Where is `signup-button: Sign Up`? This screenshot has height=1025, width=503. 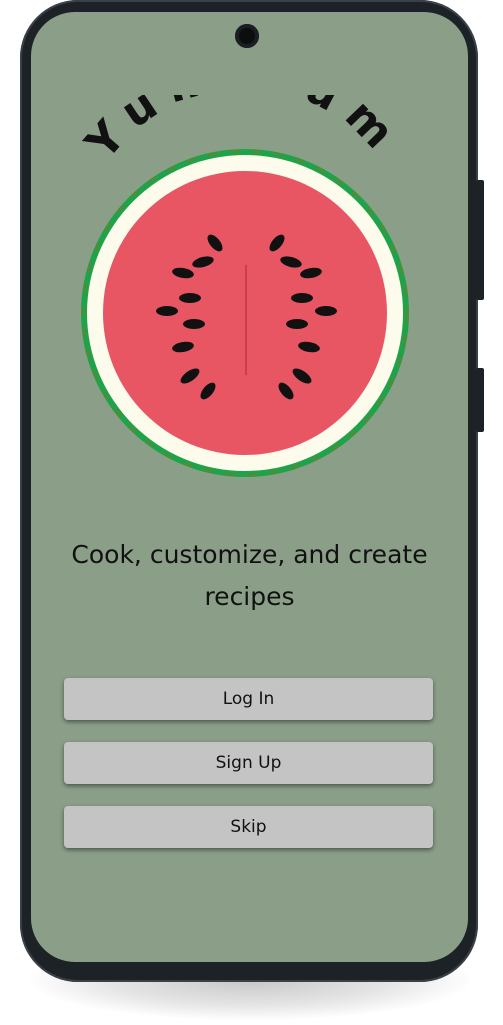 signup-button: Sign Up is located at coordinates (248, 763).